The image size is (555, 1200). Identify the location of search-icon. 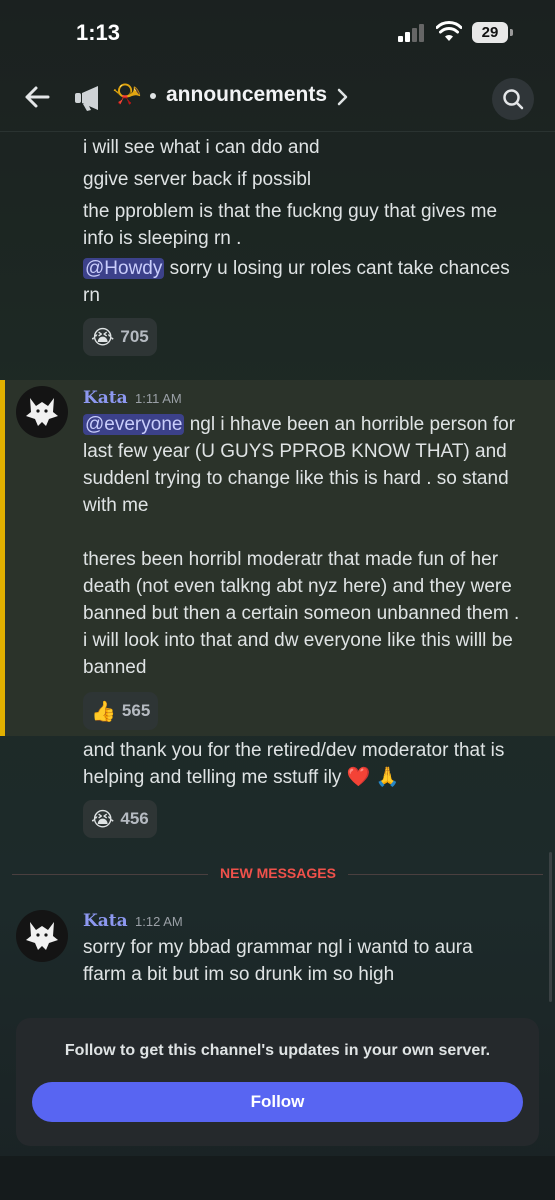
(513, 99).